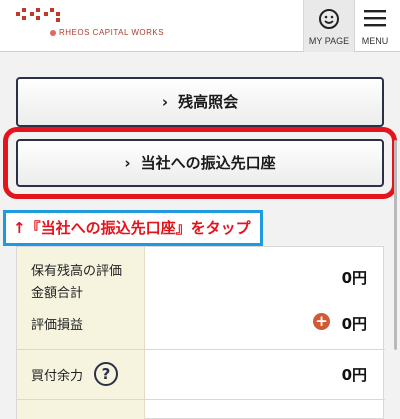 This screenshot has height=419, width=400. Describe the element at coordinates (91, 26) in the screenshot. I see `brand-logo: RHEOS CAPITAL WORKS` at that location.